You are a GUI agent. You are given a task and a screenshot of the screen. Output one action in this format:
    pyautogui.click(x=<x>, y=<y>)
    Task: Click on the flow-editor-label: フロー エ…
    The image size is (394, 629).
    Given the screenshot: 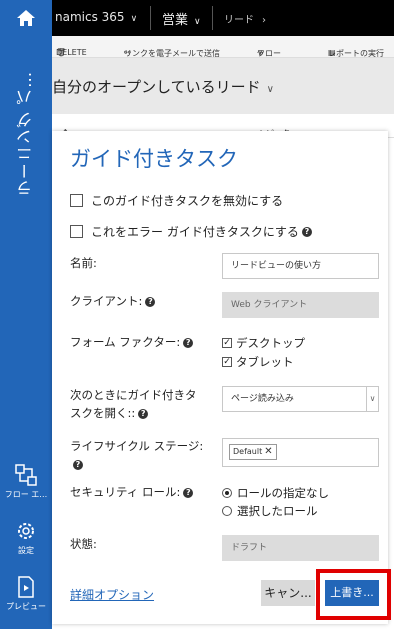 What is the action you would take?
    pyautogui.click(x=26, y=494)
    